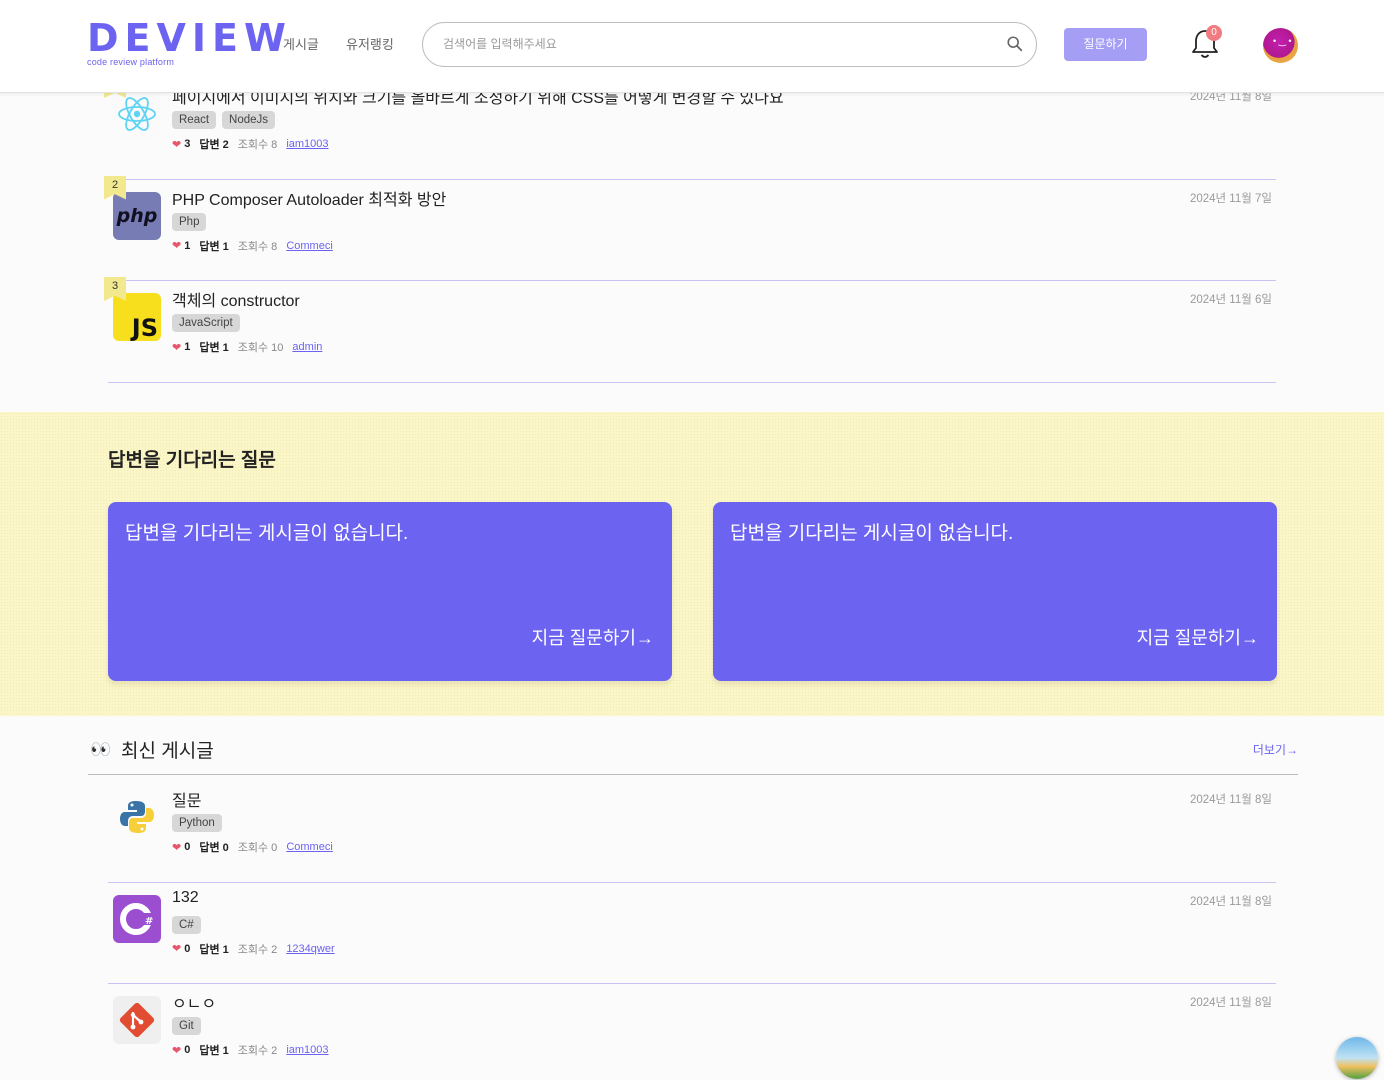 This screenshot has width=1384, height=1080. Describe the element at coordinates (309, 198) in the screenshot. I see `question-title: PHP Composer Autoloader 최적화 방안` at that location.